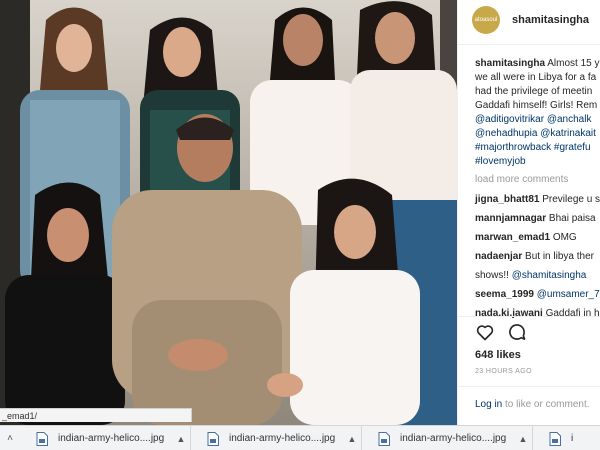  I want to click on comment-text: OMG, so click(564, 237).